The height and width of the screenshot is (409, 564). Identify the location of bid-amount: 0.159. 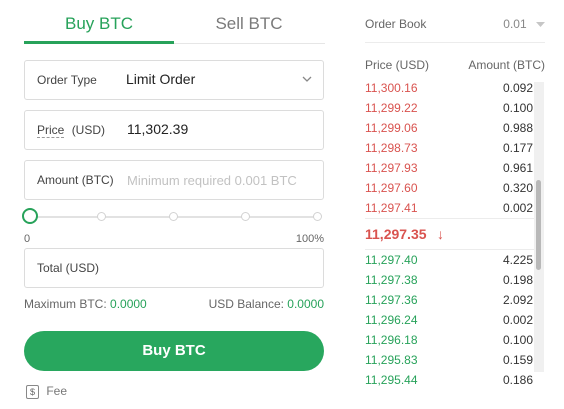
(517, 360).